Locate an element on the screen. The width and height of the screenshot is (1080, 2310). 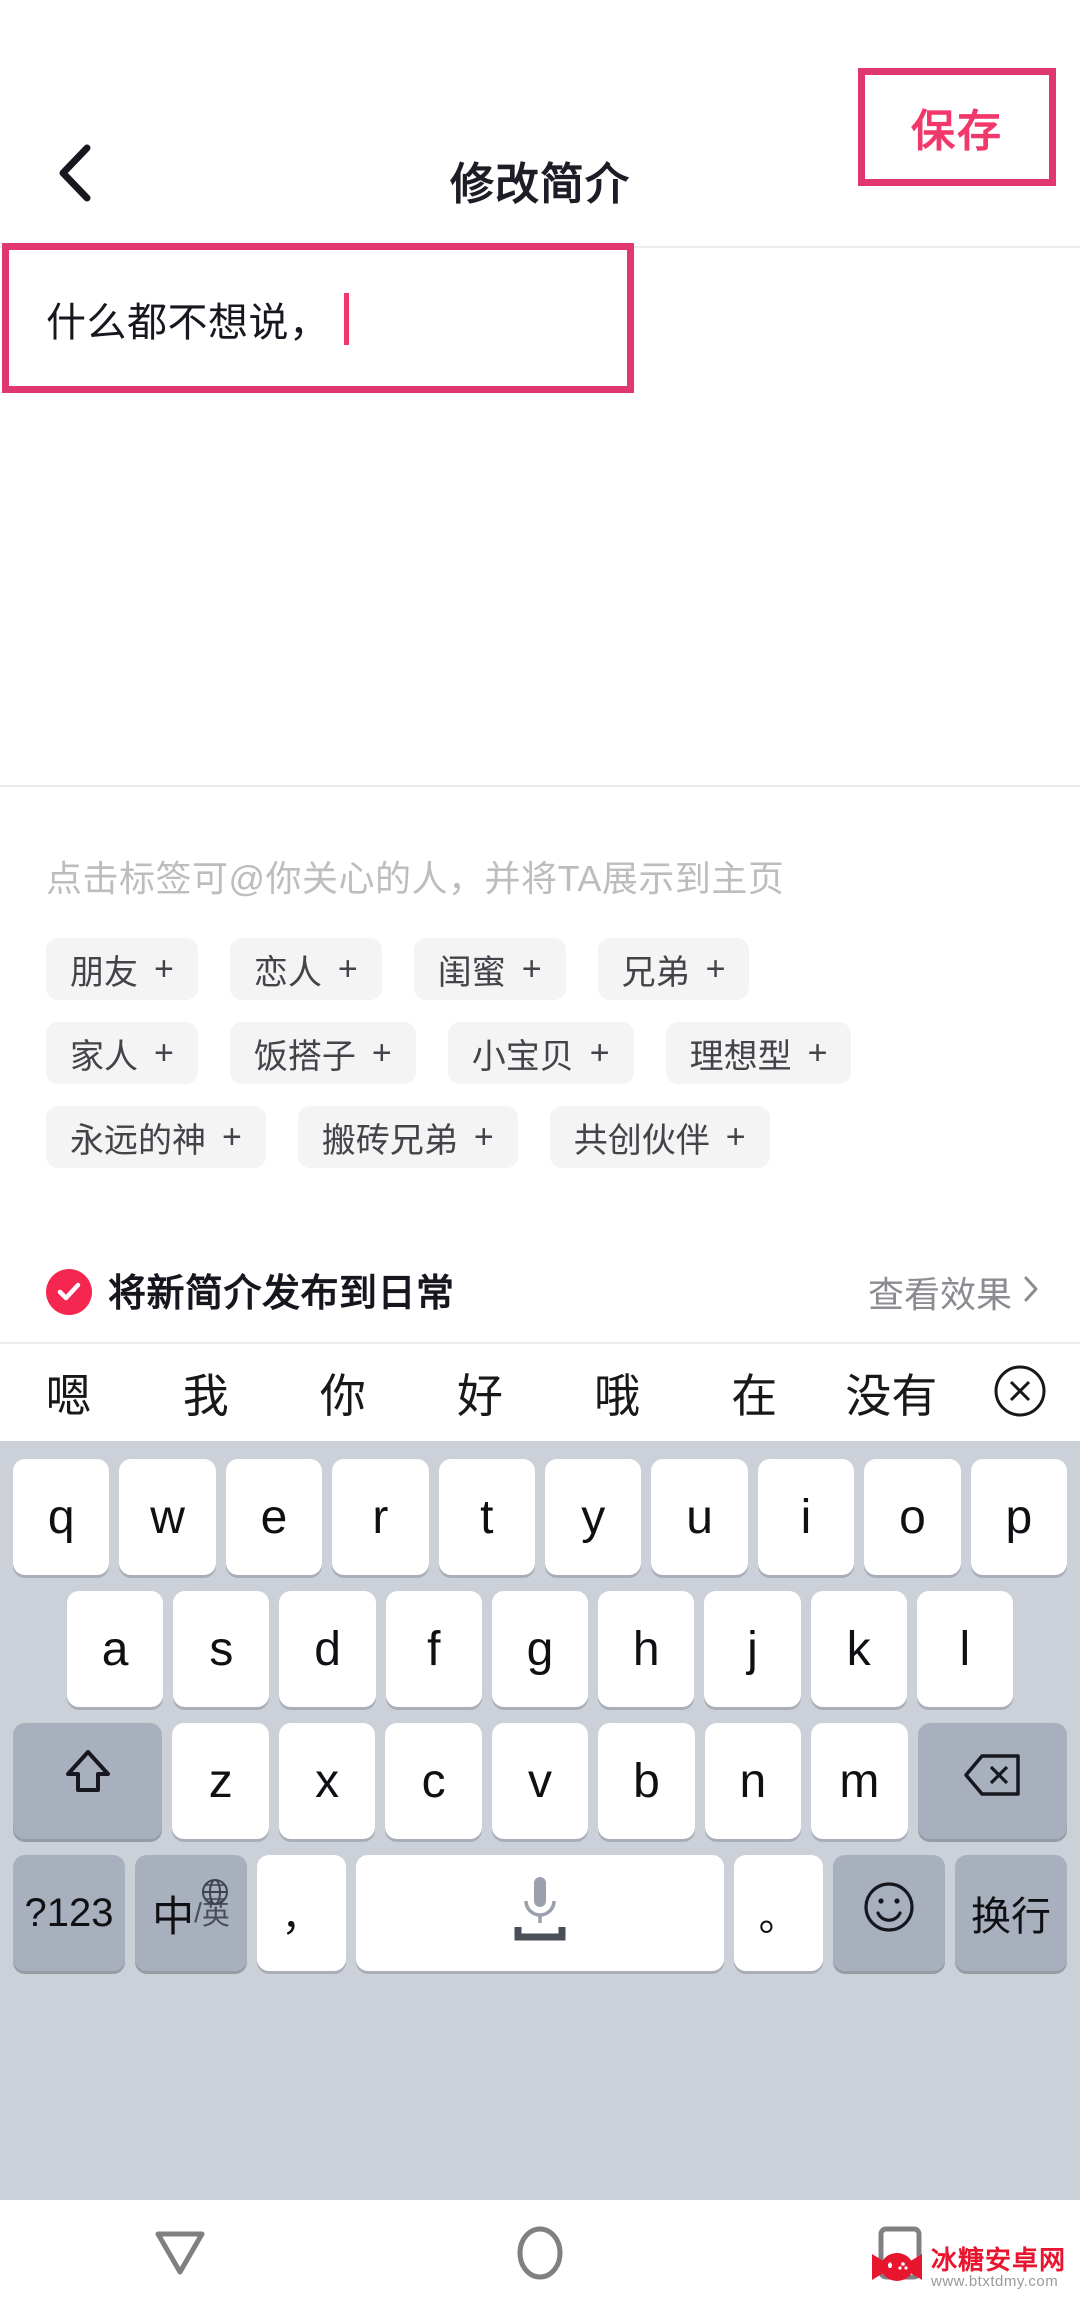
tag-chip-gongchuanghuoban: 共创伙伴 + is located at coordinates (659, 1137).